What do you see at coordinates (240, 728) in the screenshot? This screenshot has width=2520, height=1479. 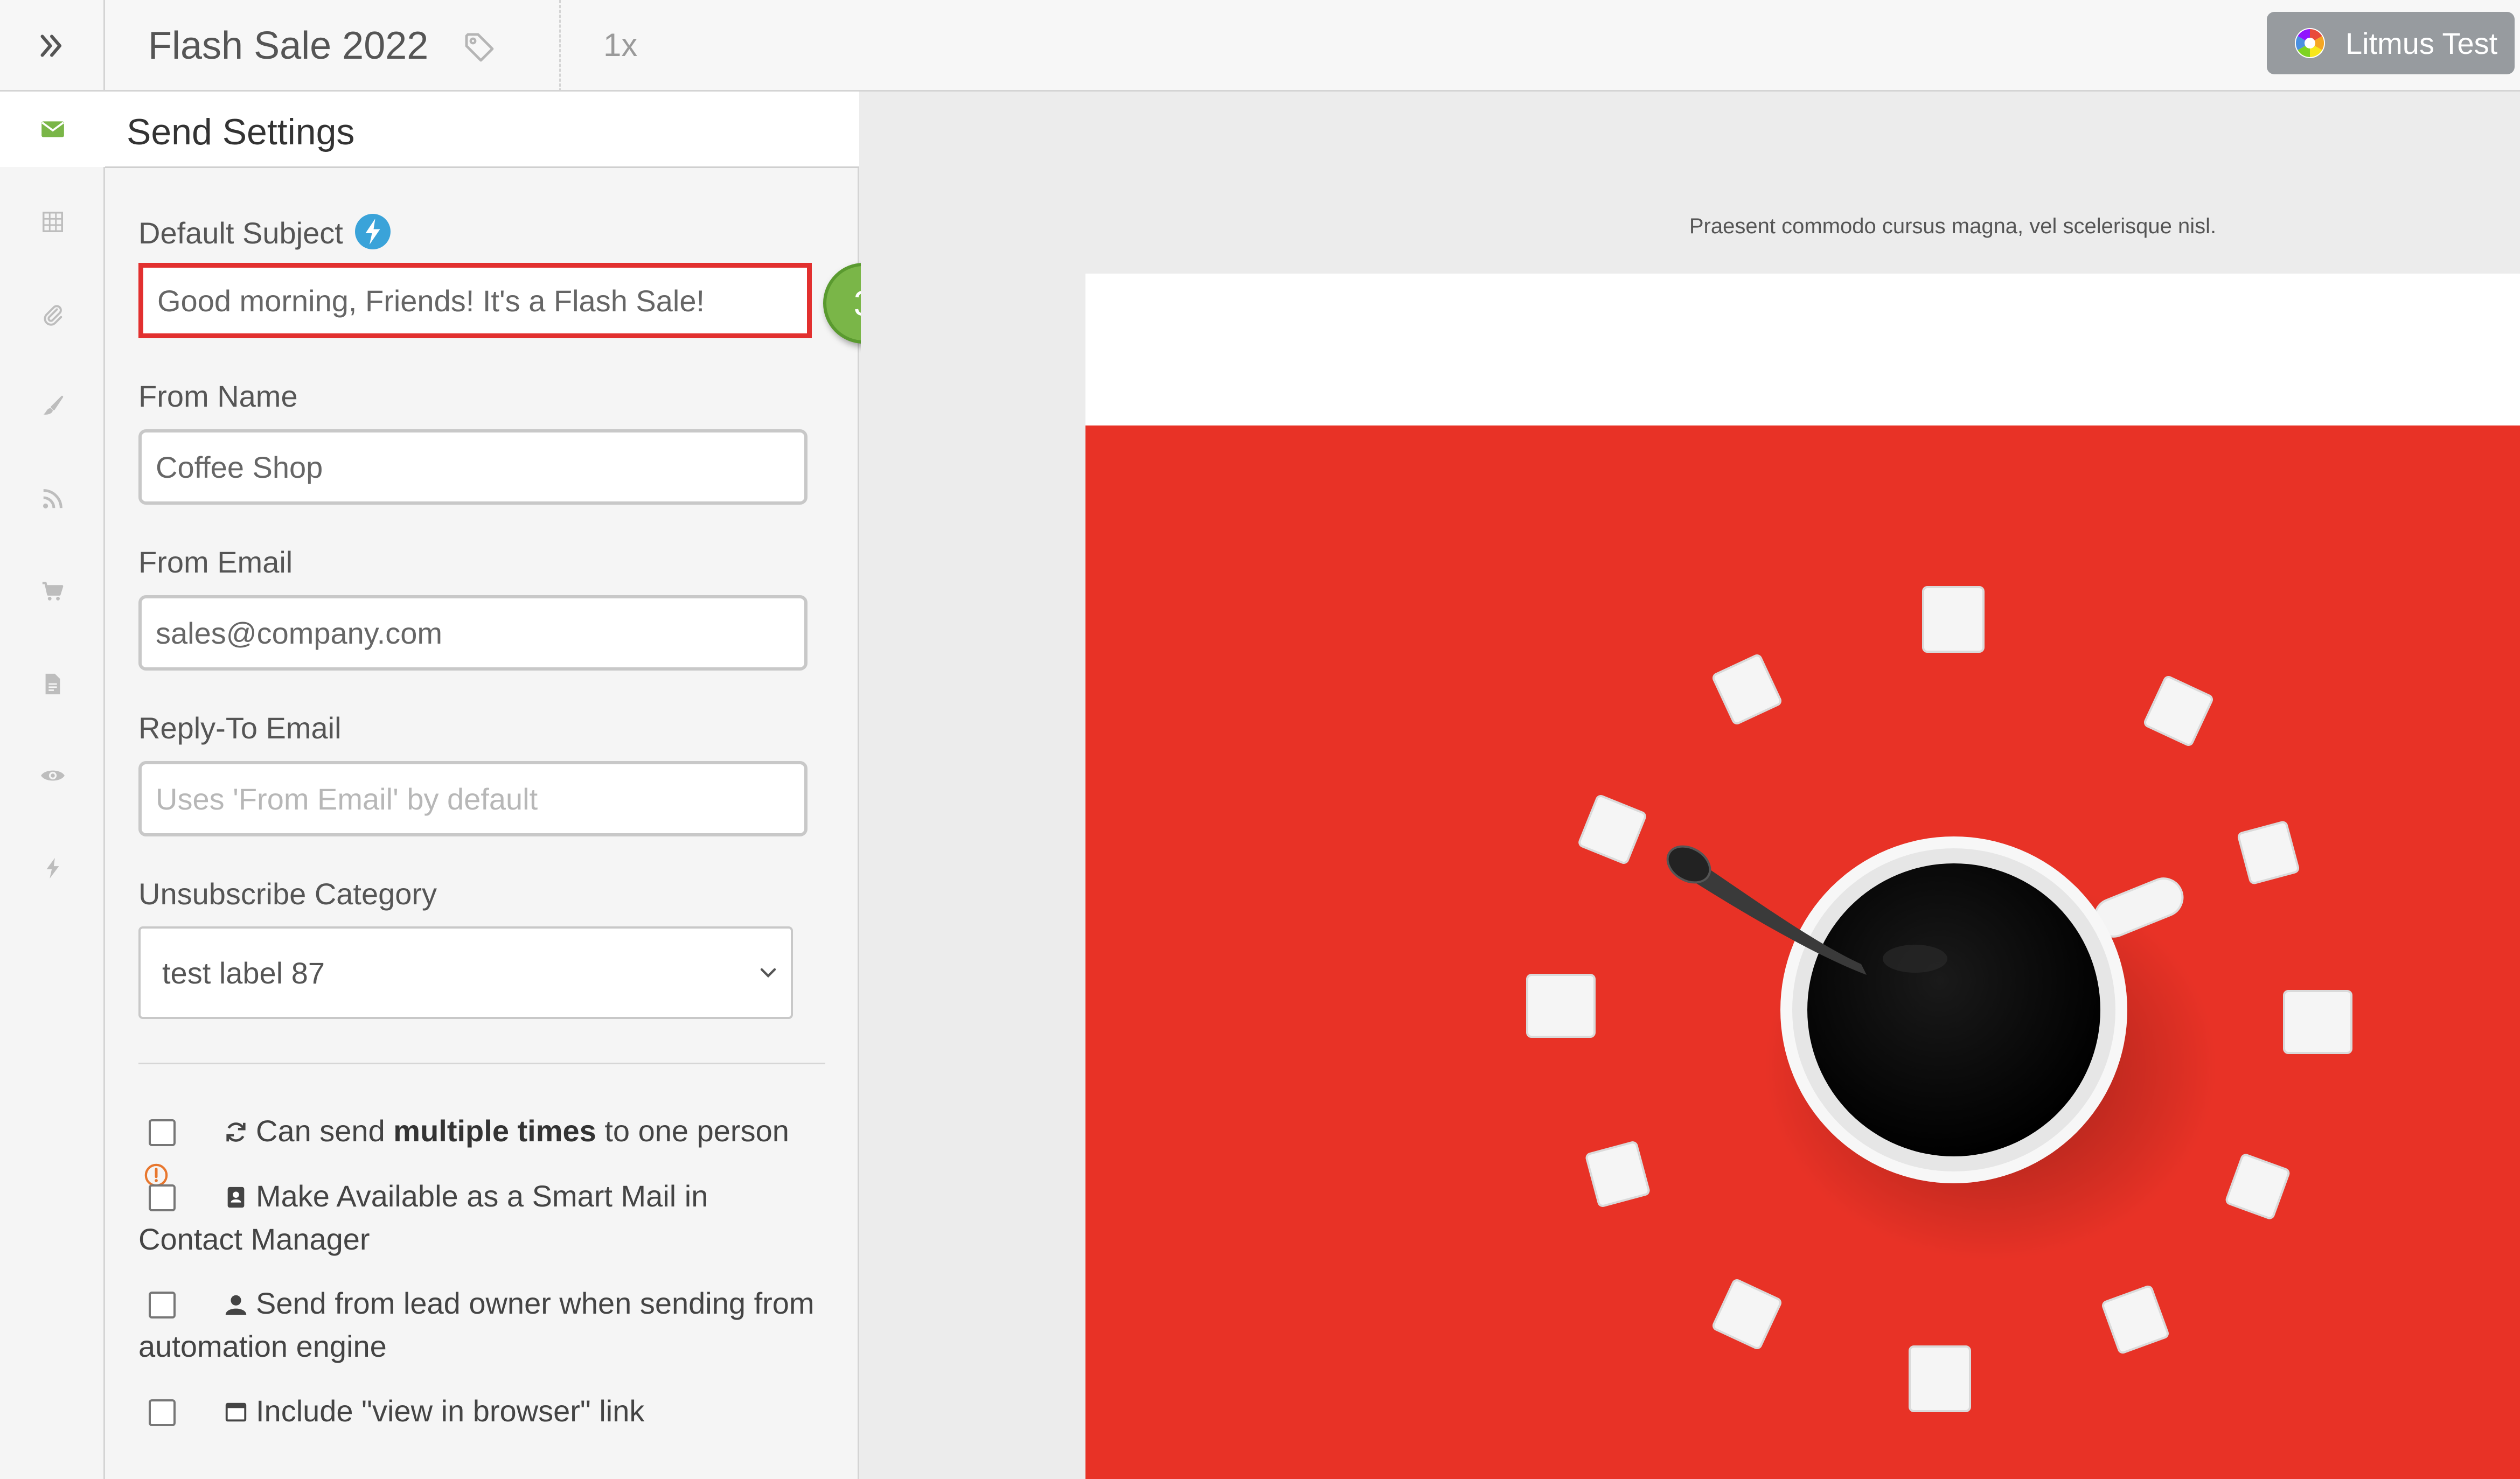 I see `reply-to-label: Reply-To Email` at bounding box center [240, 728].